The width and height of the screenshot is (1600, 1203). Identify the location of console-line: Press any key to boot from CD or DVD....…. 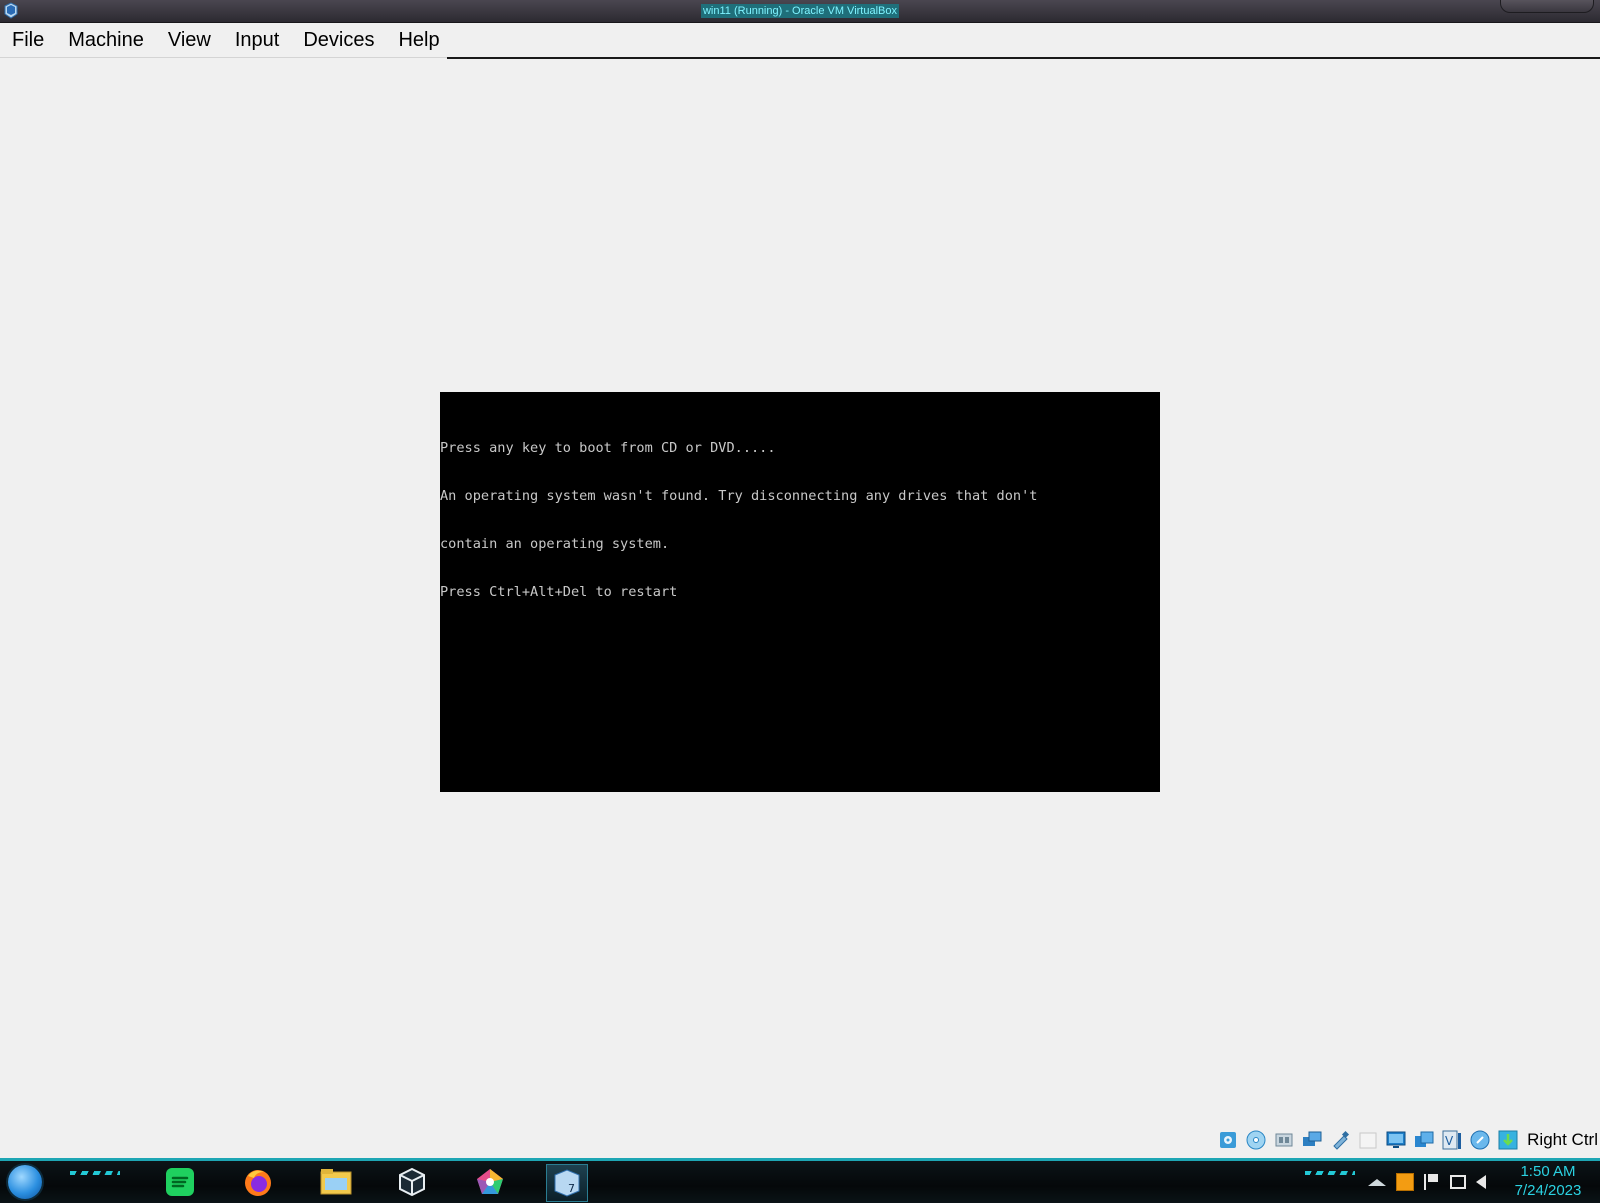
(608, 448).